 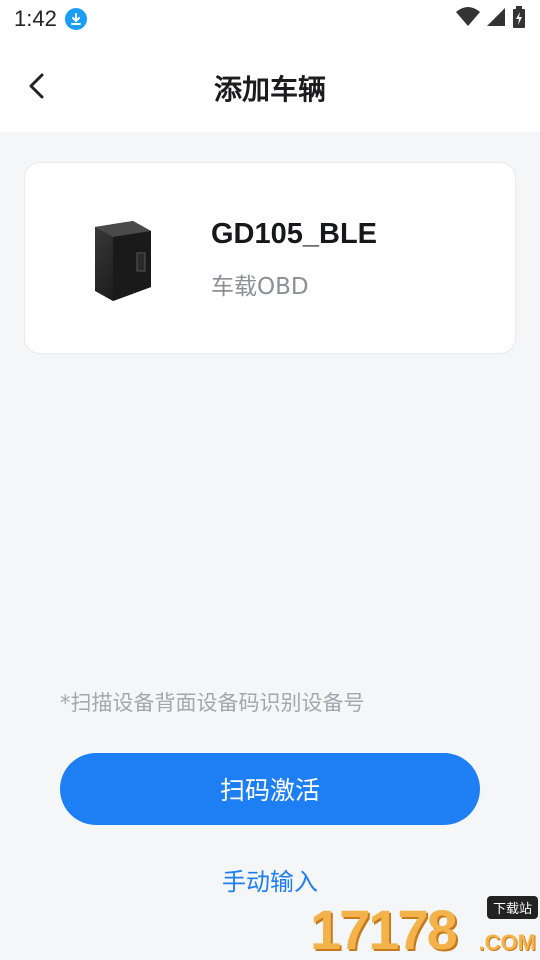 What do you see at coordinates (120, 259) in the screenshot?
I see `obd-device-image` at bounding box center [120, 259].